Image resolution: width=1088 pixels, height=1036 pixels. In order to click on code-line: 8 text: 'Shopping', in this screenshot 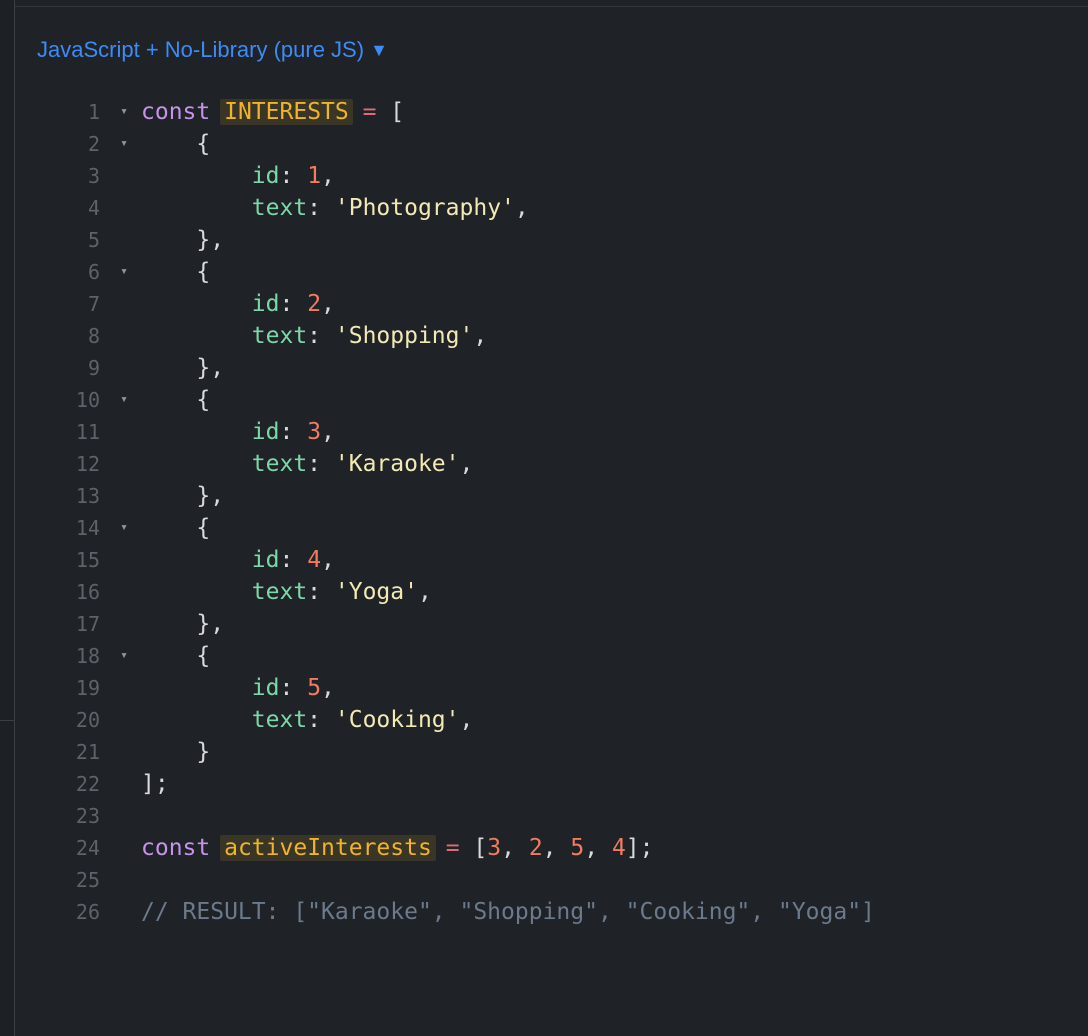, I will do `click(544, 336)`.